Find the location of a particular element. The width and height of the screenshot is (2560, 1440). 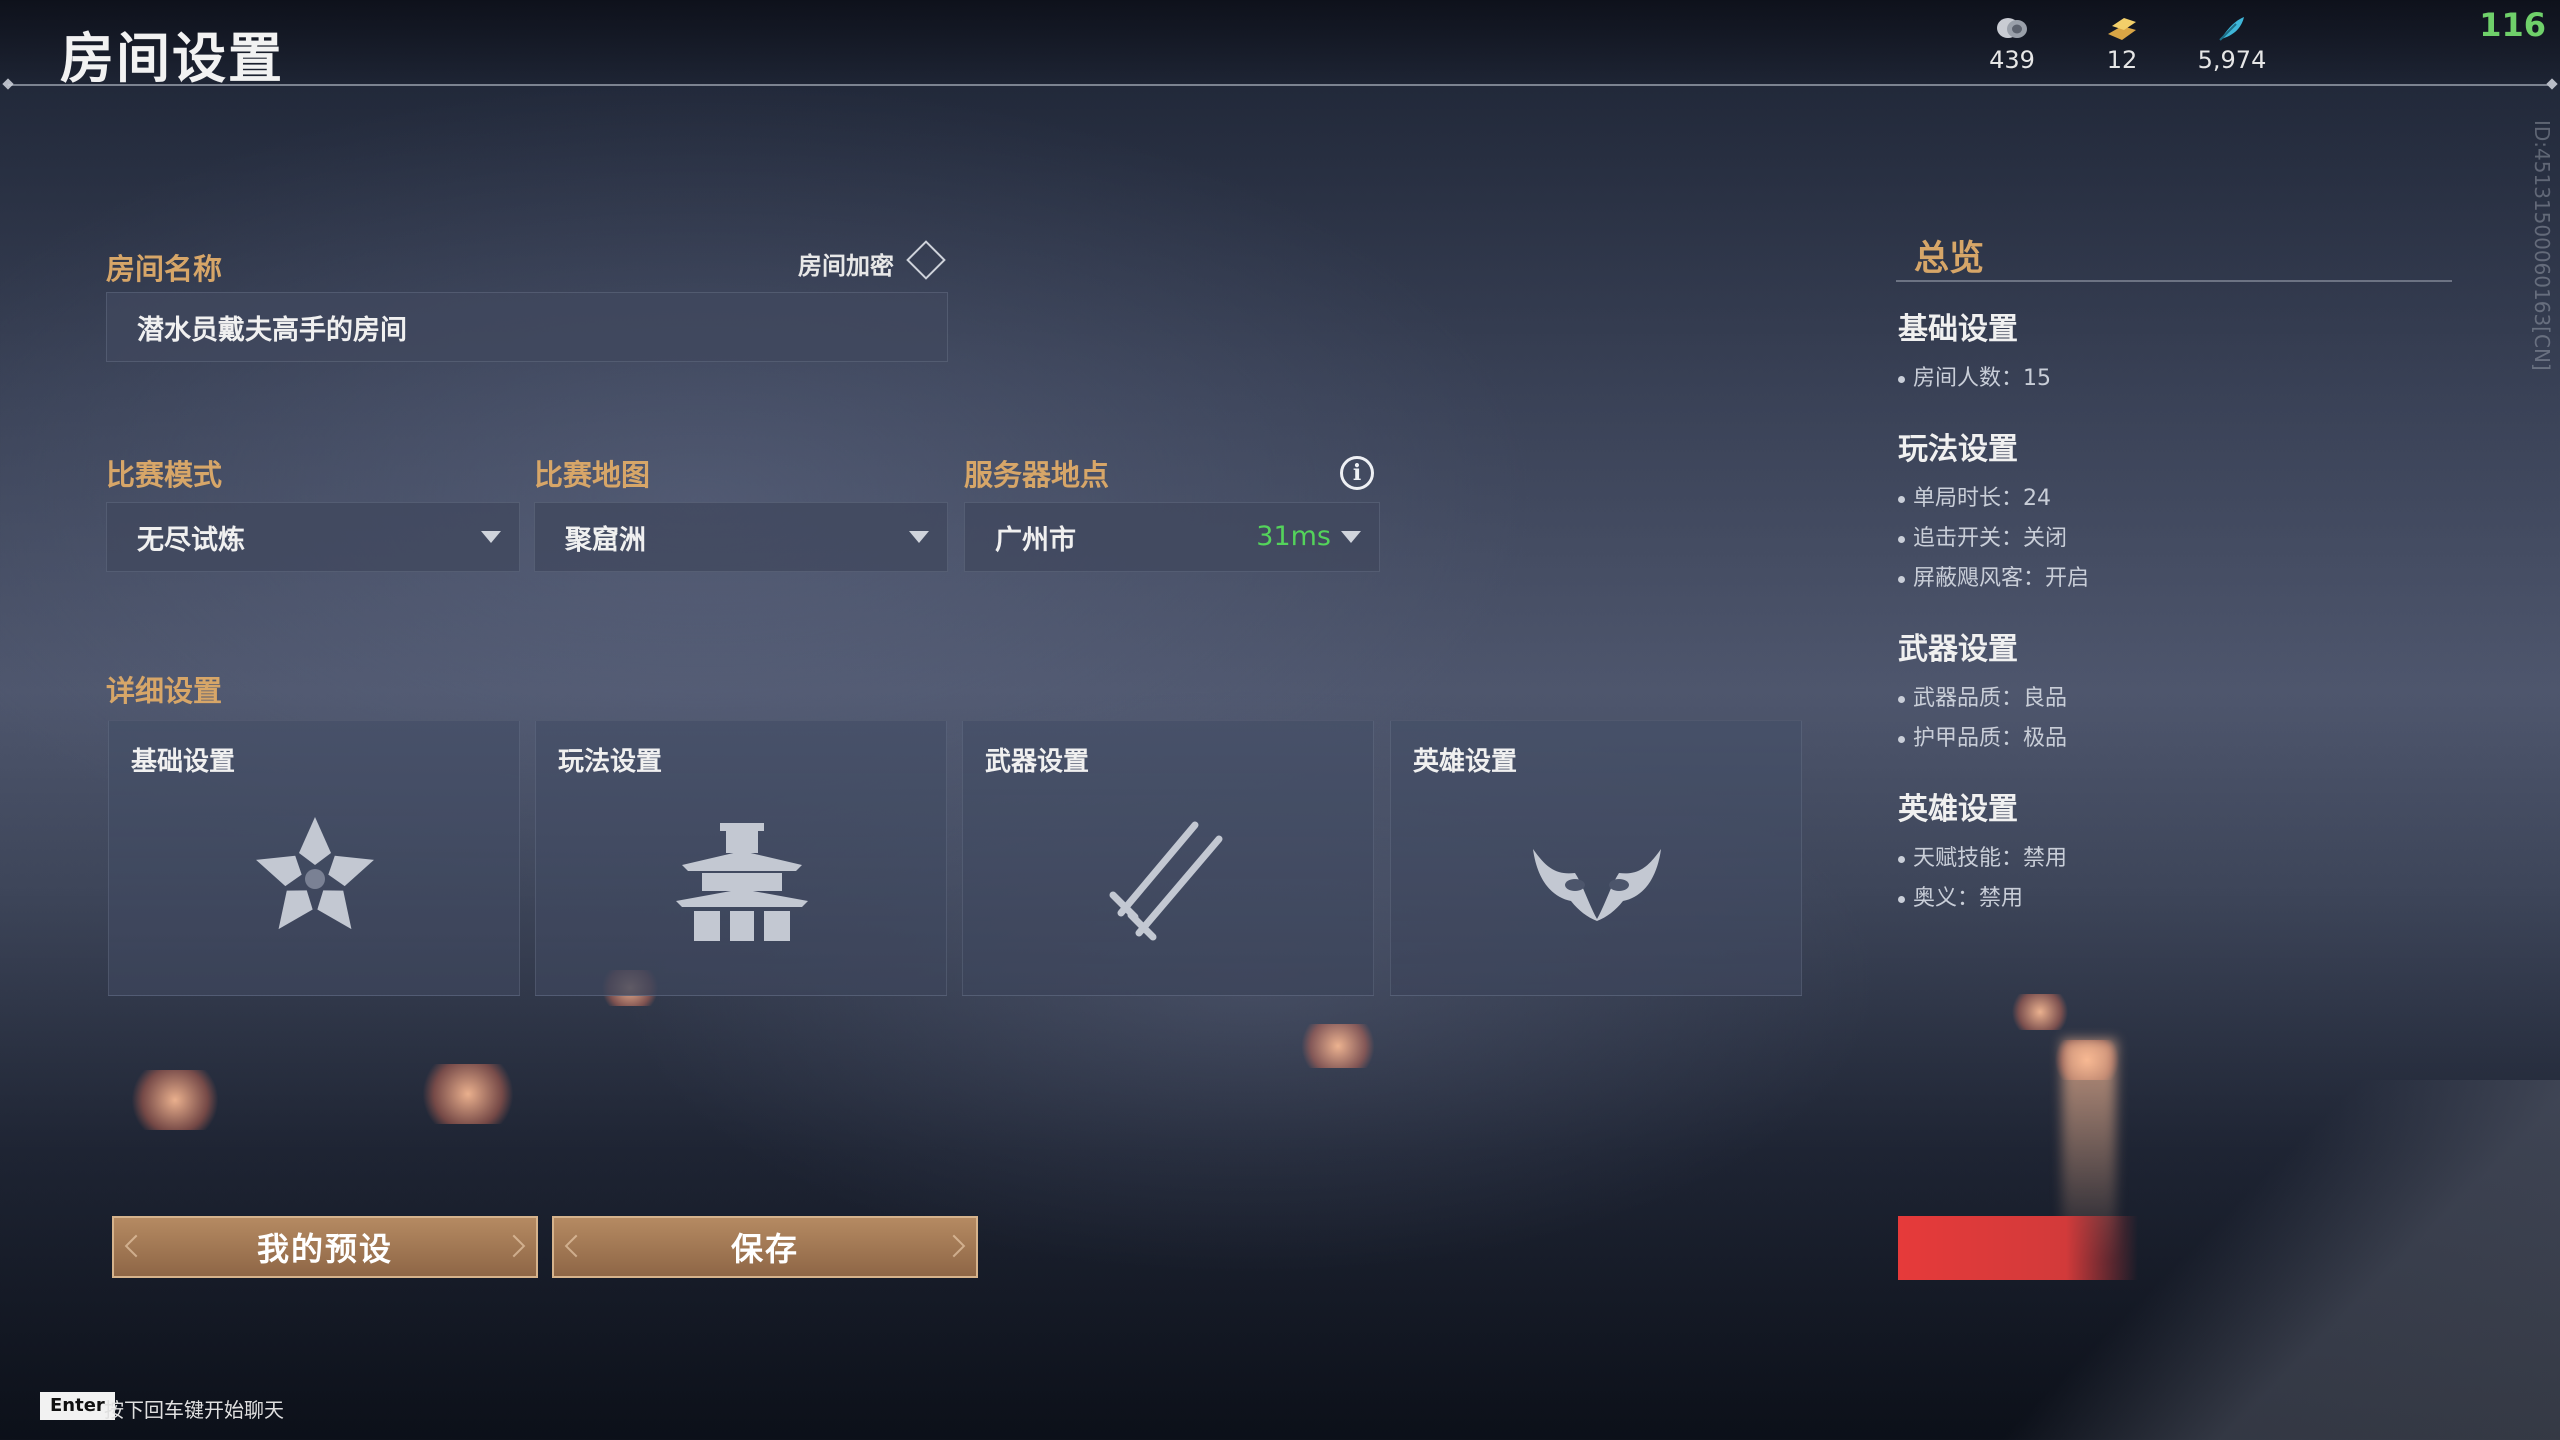

currency-value: 12 is located at coordinates (2122, 60).